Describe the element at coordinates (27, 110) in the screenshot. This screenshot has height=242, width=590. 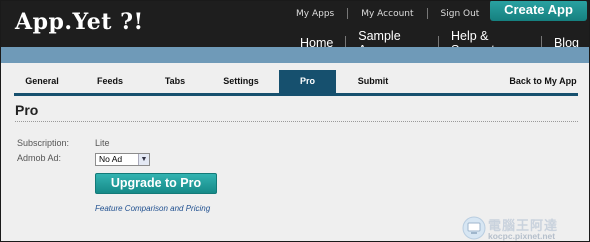
I see `page-title: Pro` at that location.